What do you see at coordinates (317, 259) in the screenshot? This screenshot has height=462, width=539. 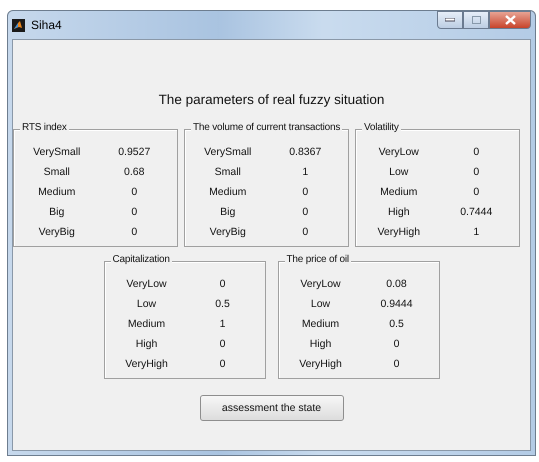 I see `panel-title: The price of oil` at bounding box center [317, 259].